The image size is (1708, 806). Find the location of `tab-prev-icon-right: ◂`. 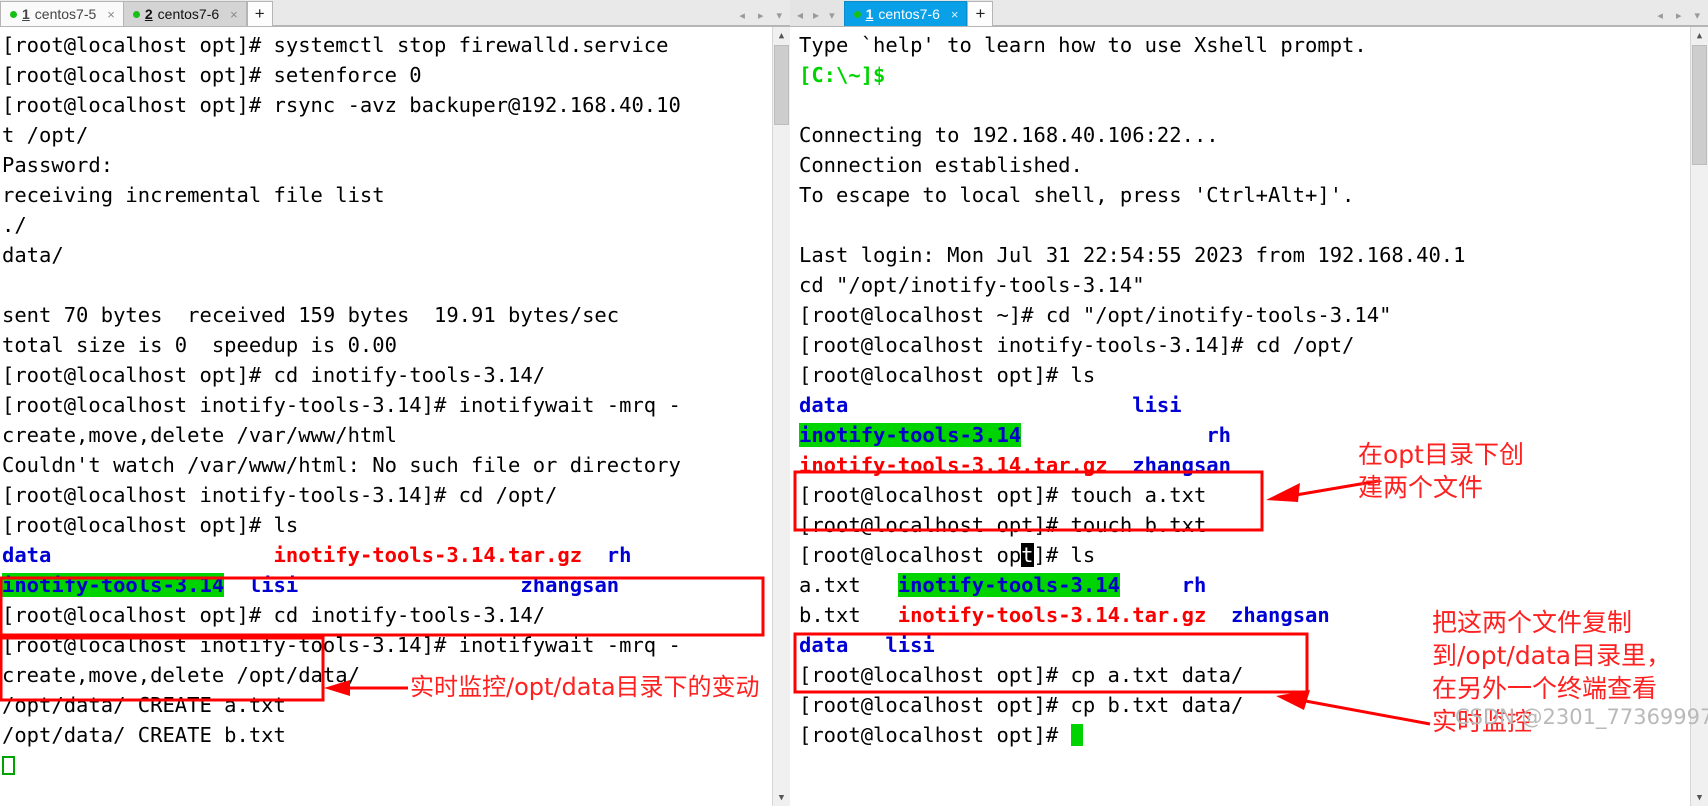

tab-prev-icon-right: ◂ is located at coordinates (1660, 15).